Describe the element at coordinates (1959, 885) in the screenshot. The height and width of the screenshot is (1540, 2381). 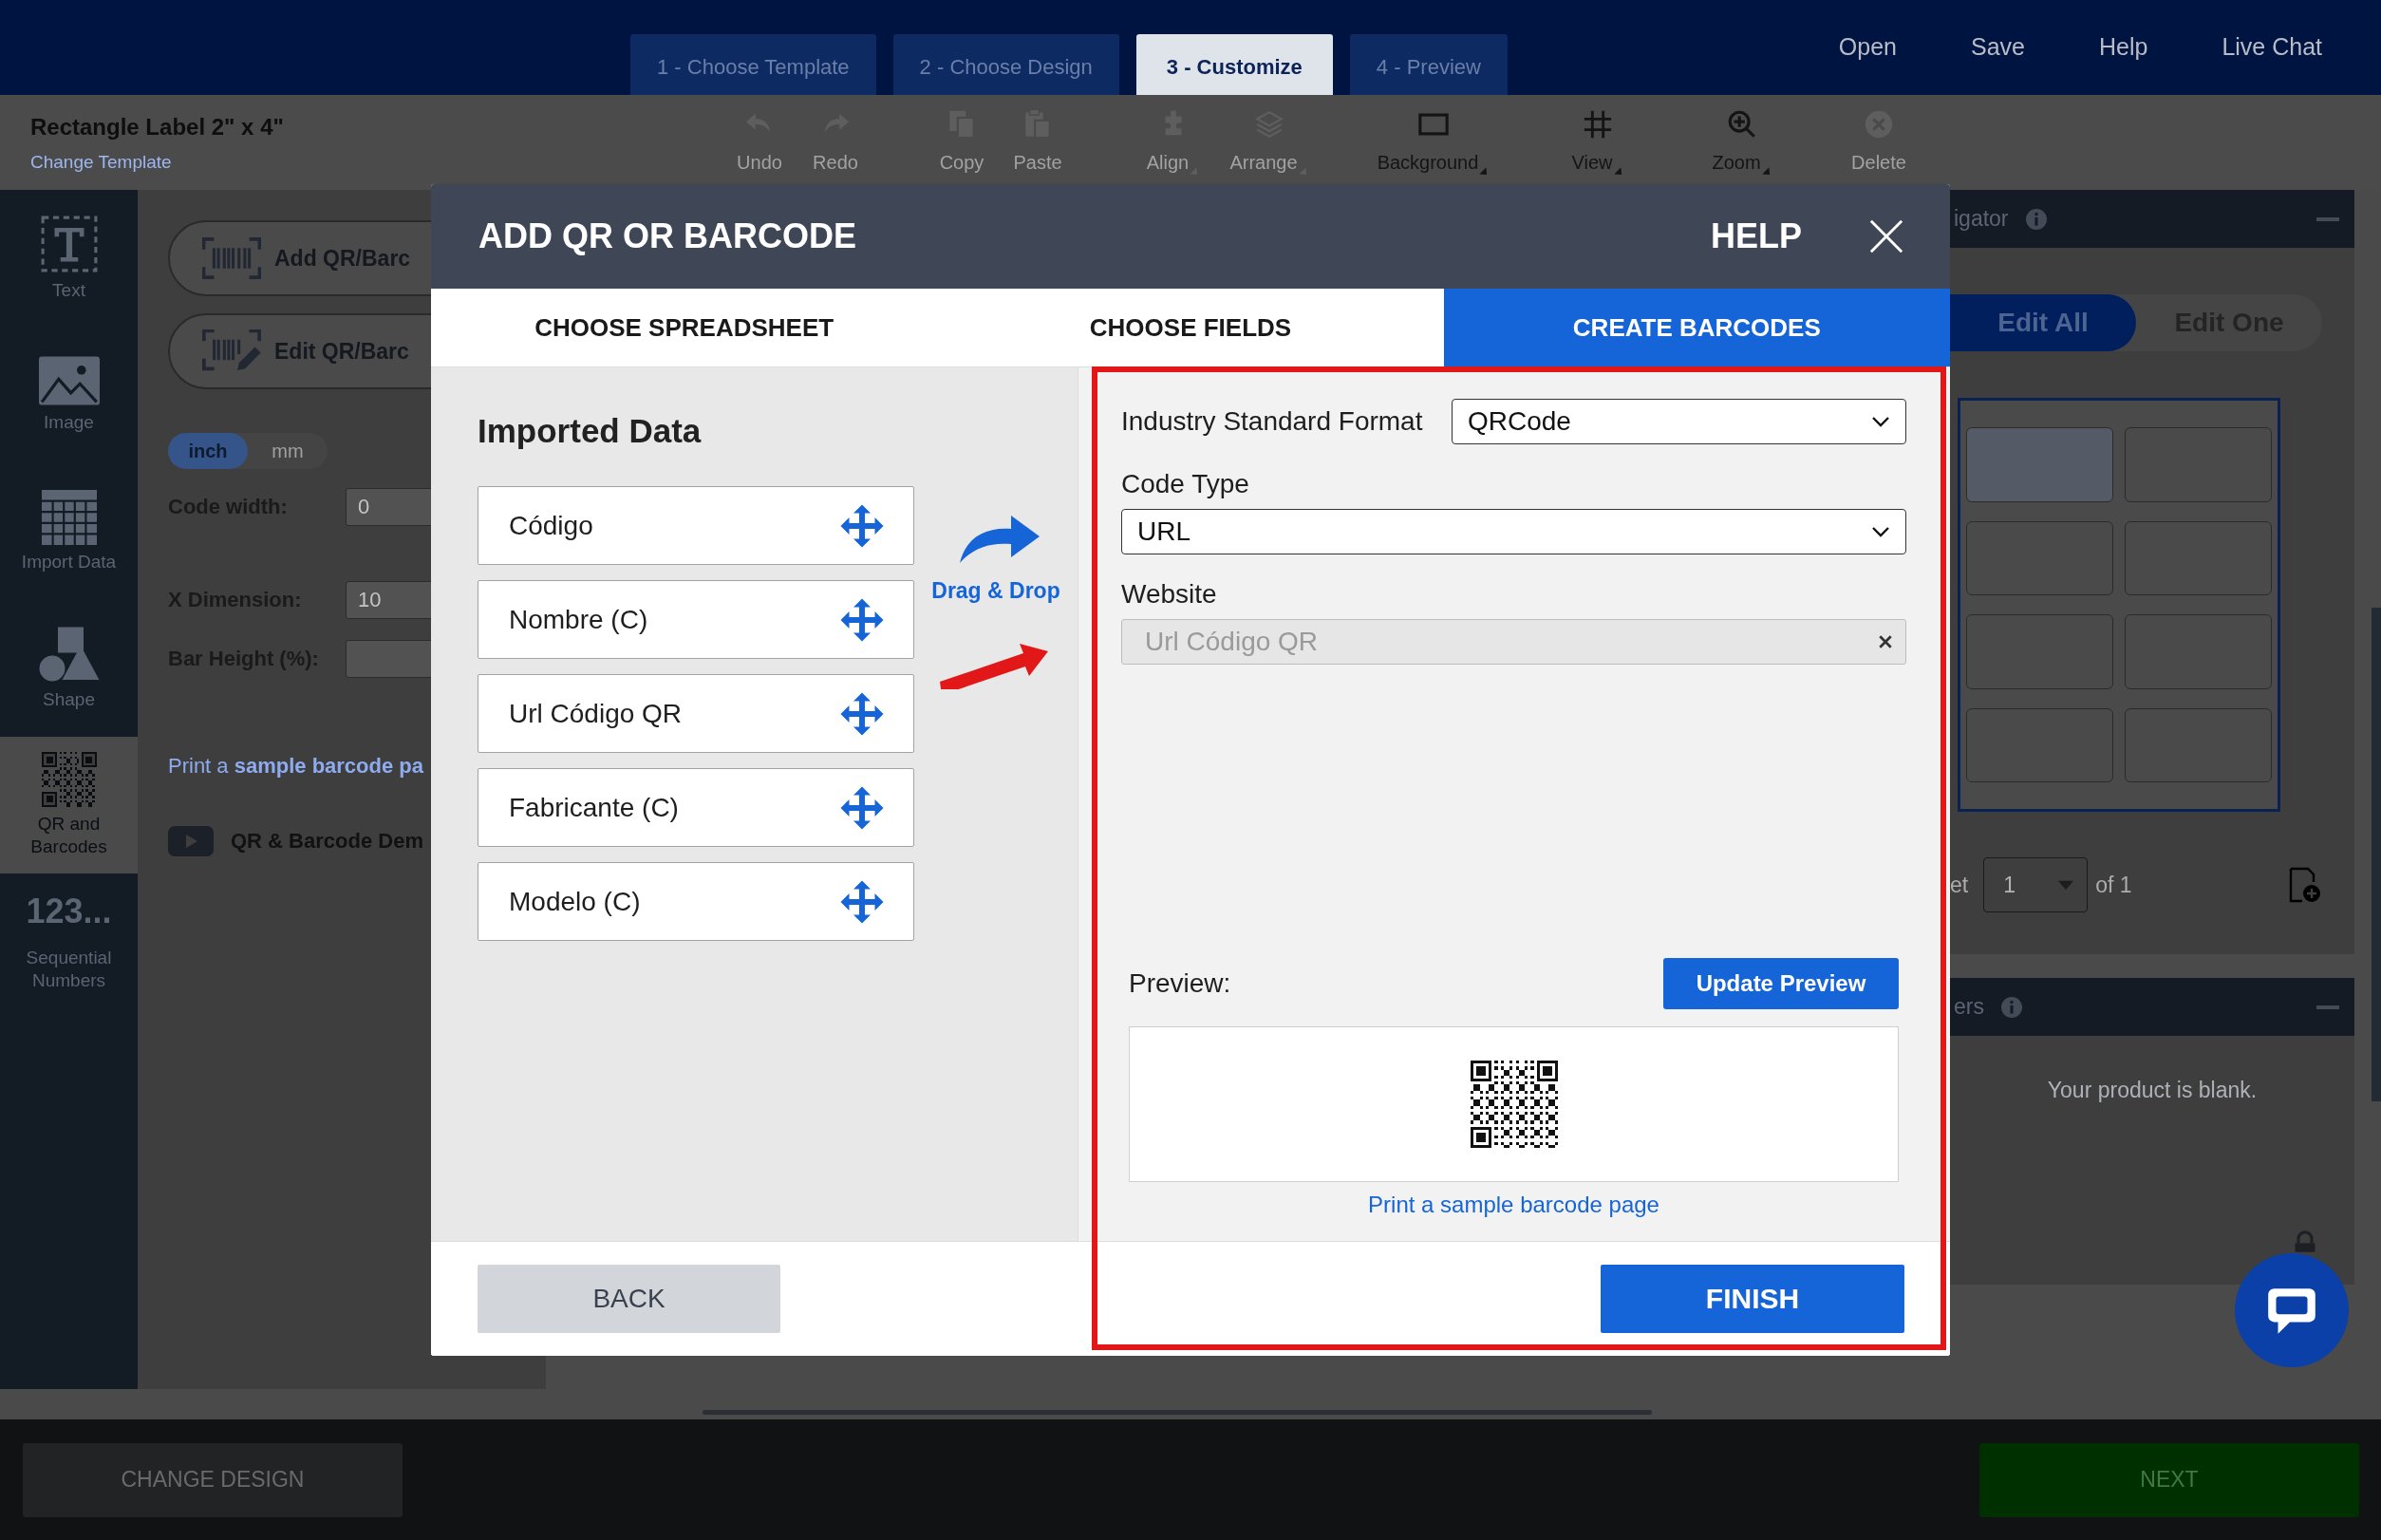
I see `sheet-label: et` at that location.